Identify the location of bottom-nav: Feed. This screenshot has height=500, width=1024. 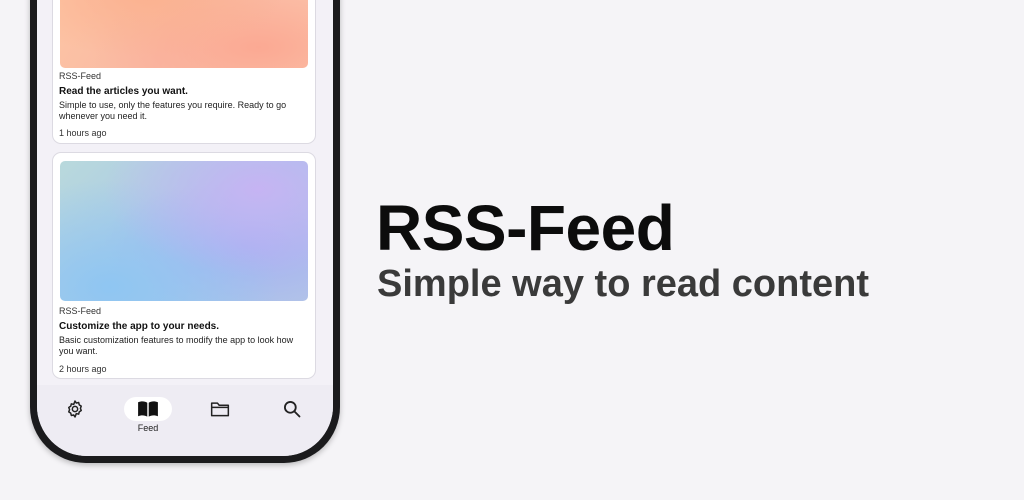
(185, 420).